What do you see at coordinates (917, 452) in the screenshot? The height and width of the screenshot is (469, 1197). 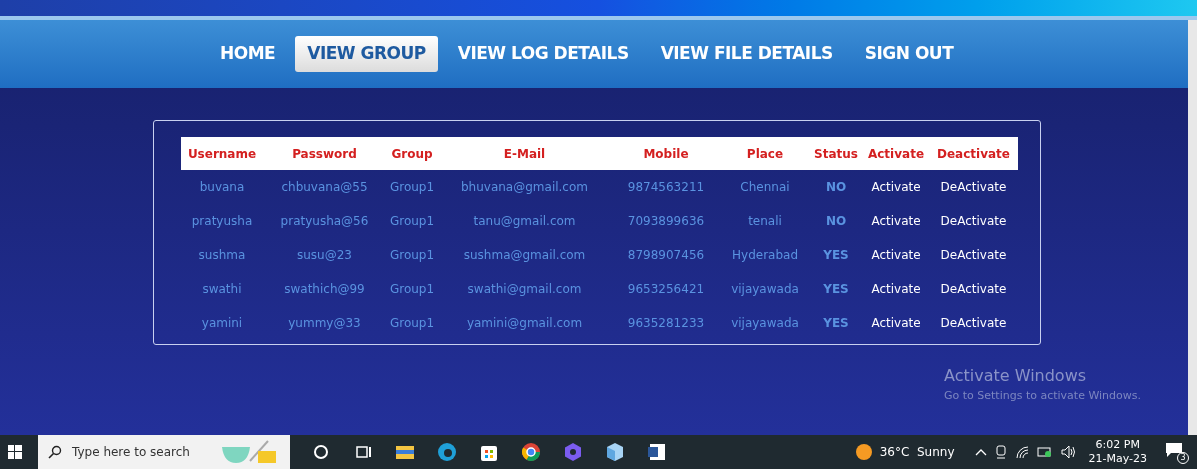 I see `weather-text: 36°C Sunny` at bounding box center [917, 452].